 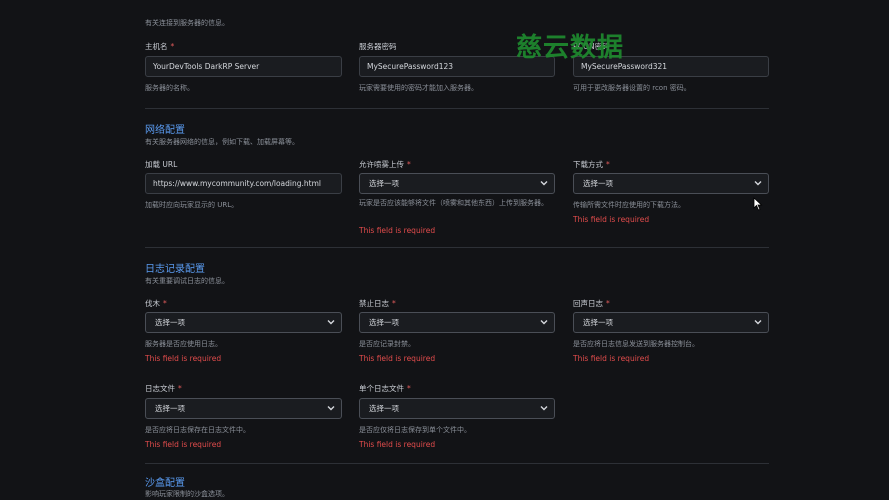 What do you see at coordinates (187, 281) in the screenshot?
I see `logging-section-desc: 有关重要调试日志的信息。` at bounding box center [187, 281].